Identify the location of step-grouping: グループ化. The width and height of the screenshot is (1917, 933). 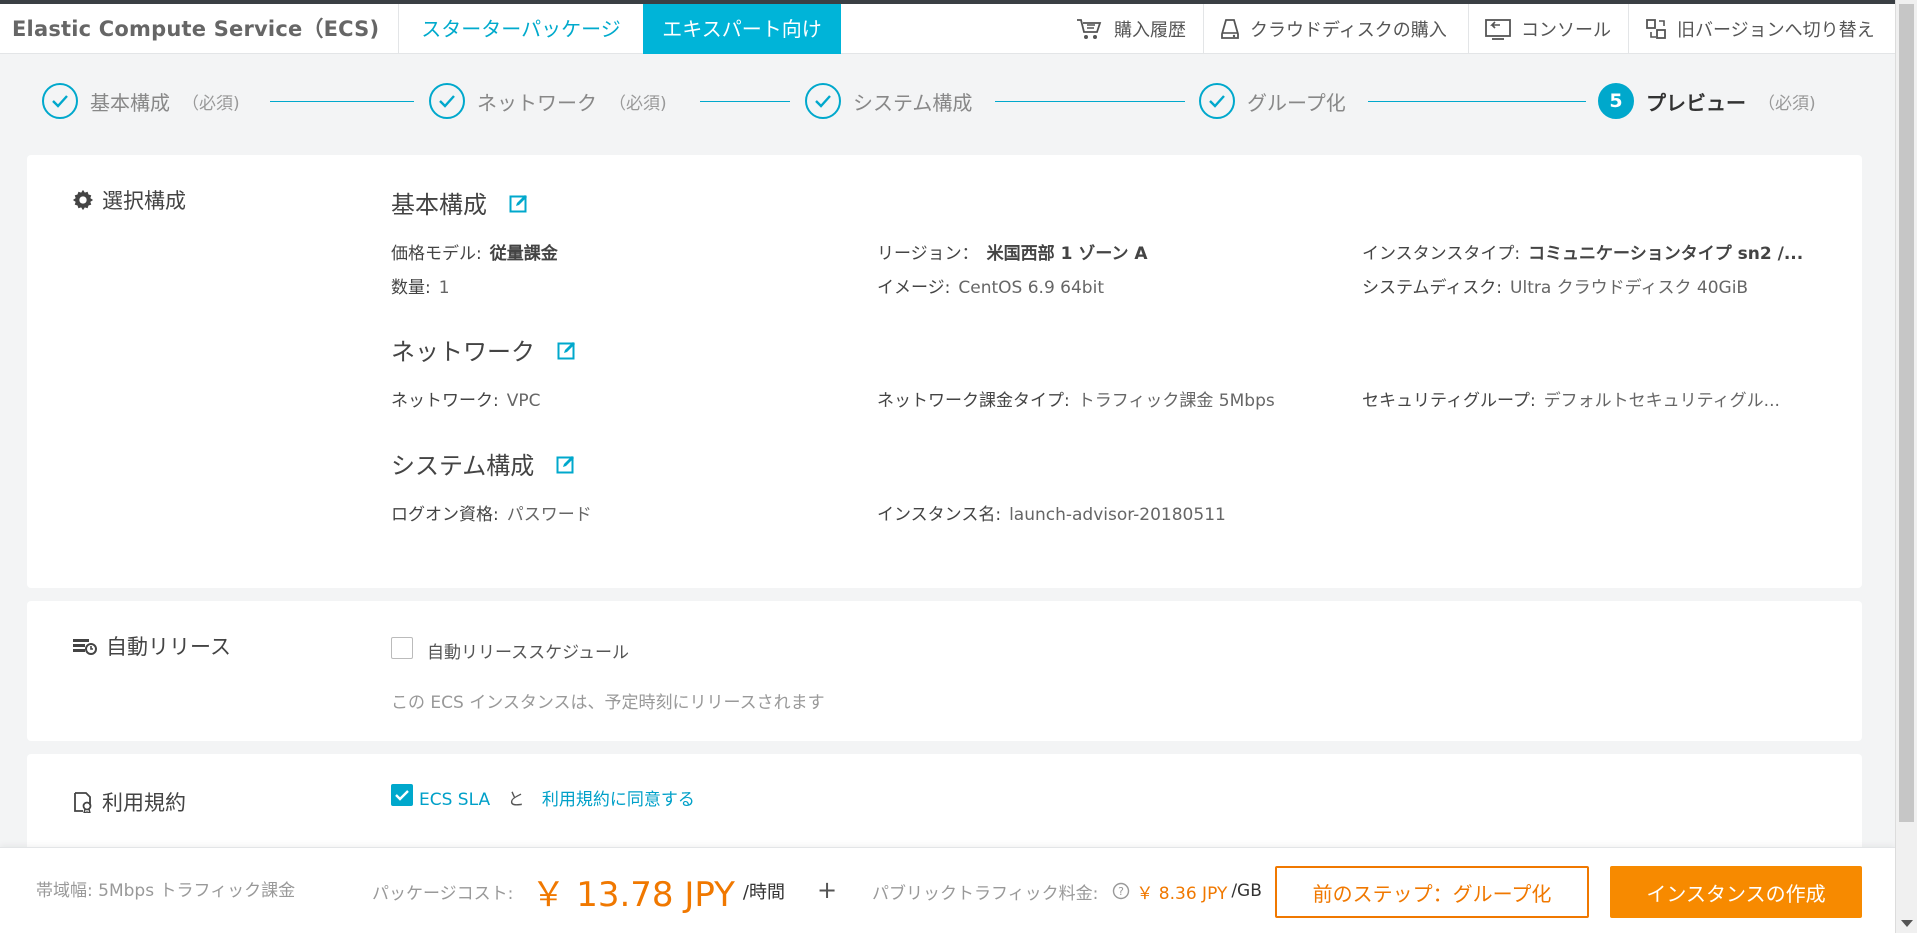
(1272, 101).